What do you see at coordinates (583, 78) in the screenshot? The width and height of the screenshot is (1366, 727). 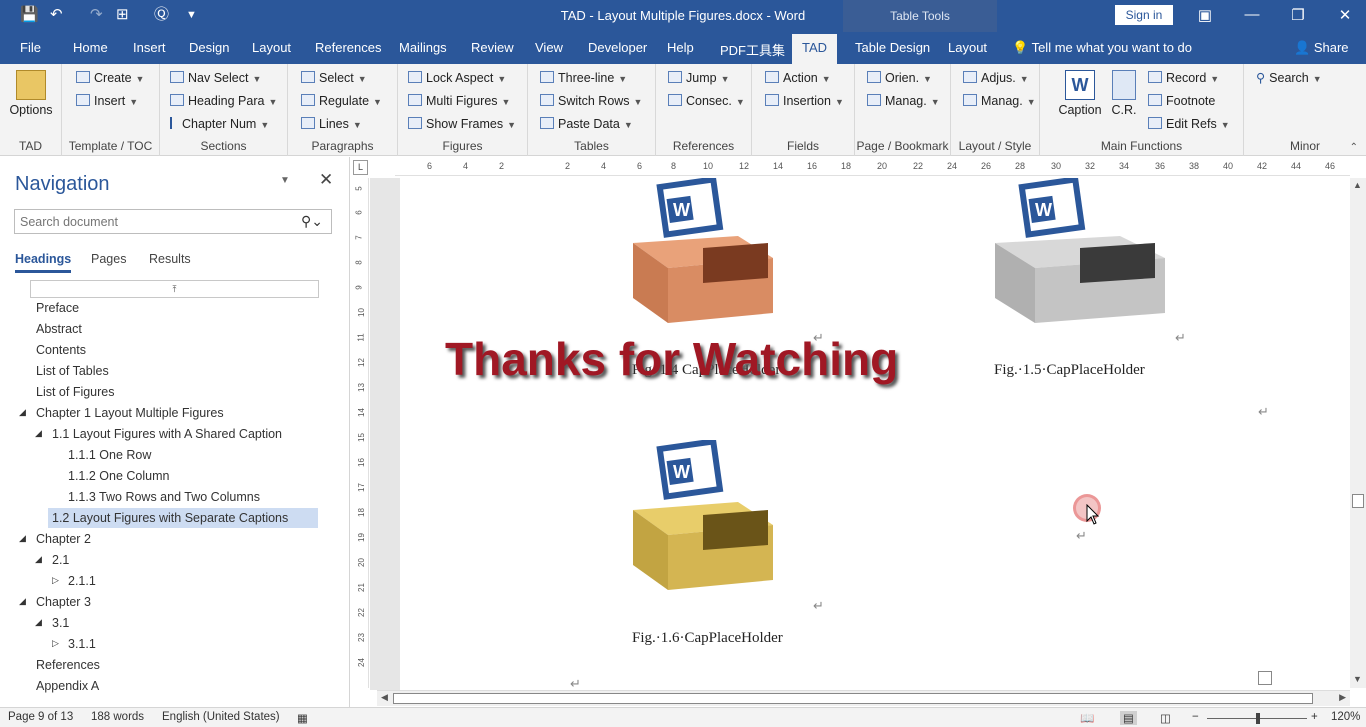 I see `three-line-button: Three-line ▼` at bounding box center [583, 78].